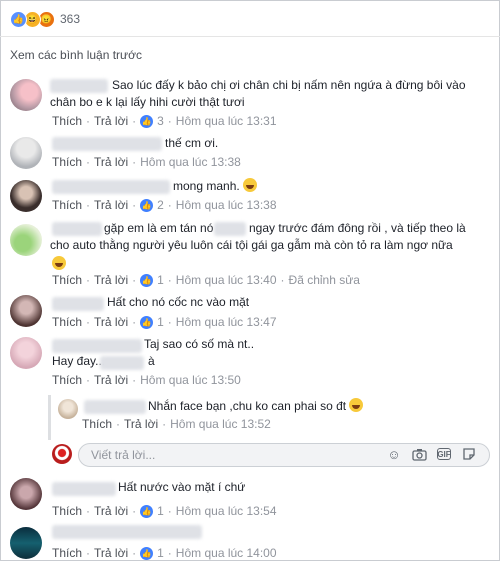 The height and width of the screenshot is (563, 502). Describe the element at coordinates (226, 280) in the screenshot. I see `timestamp: Hôm qua lúc 13:40` at that location.